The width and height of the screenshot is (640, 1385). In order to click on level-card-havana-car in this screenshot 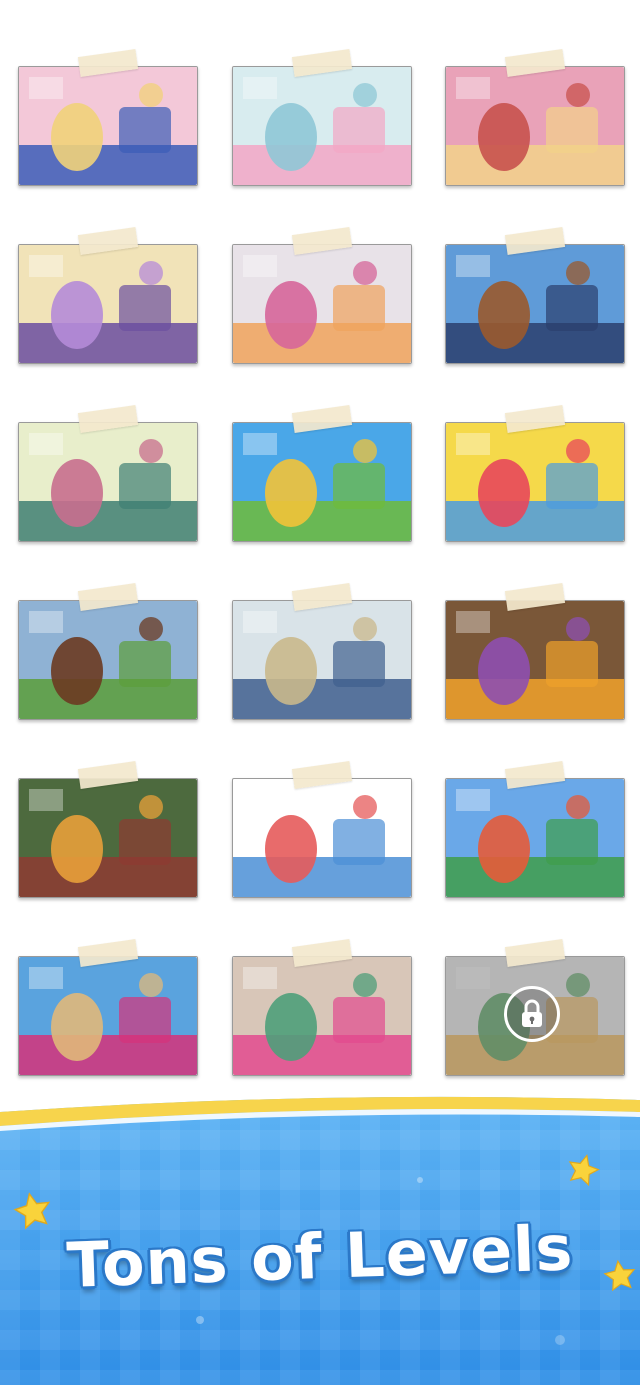, I will do `click(322, 1007)`.